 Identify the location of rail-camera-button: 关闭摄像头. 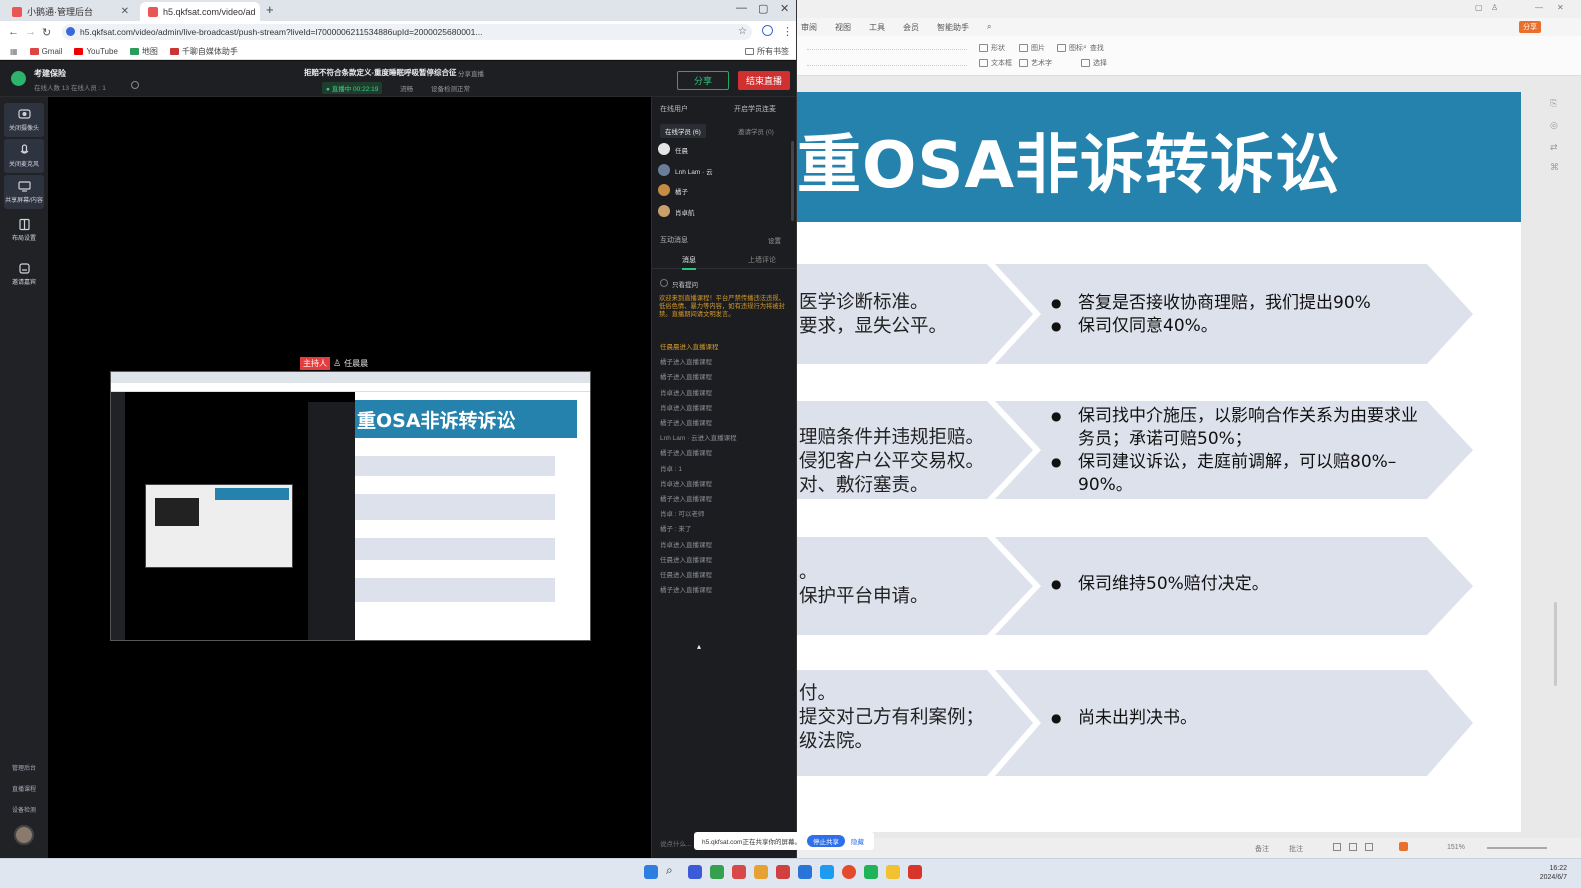
(24, 120).